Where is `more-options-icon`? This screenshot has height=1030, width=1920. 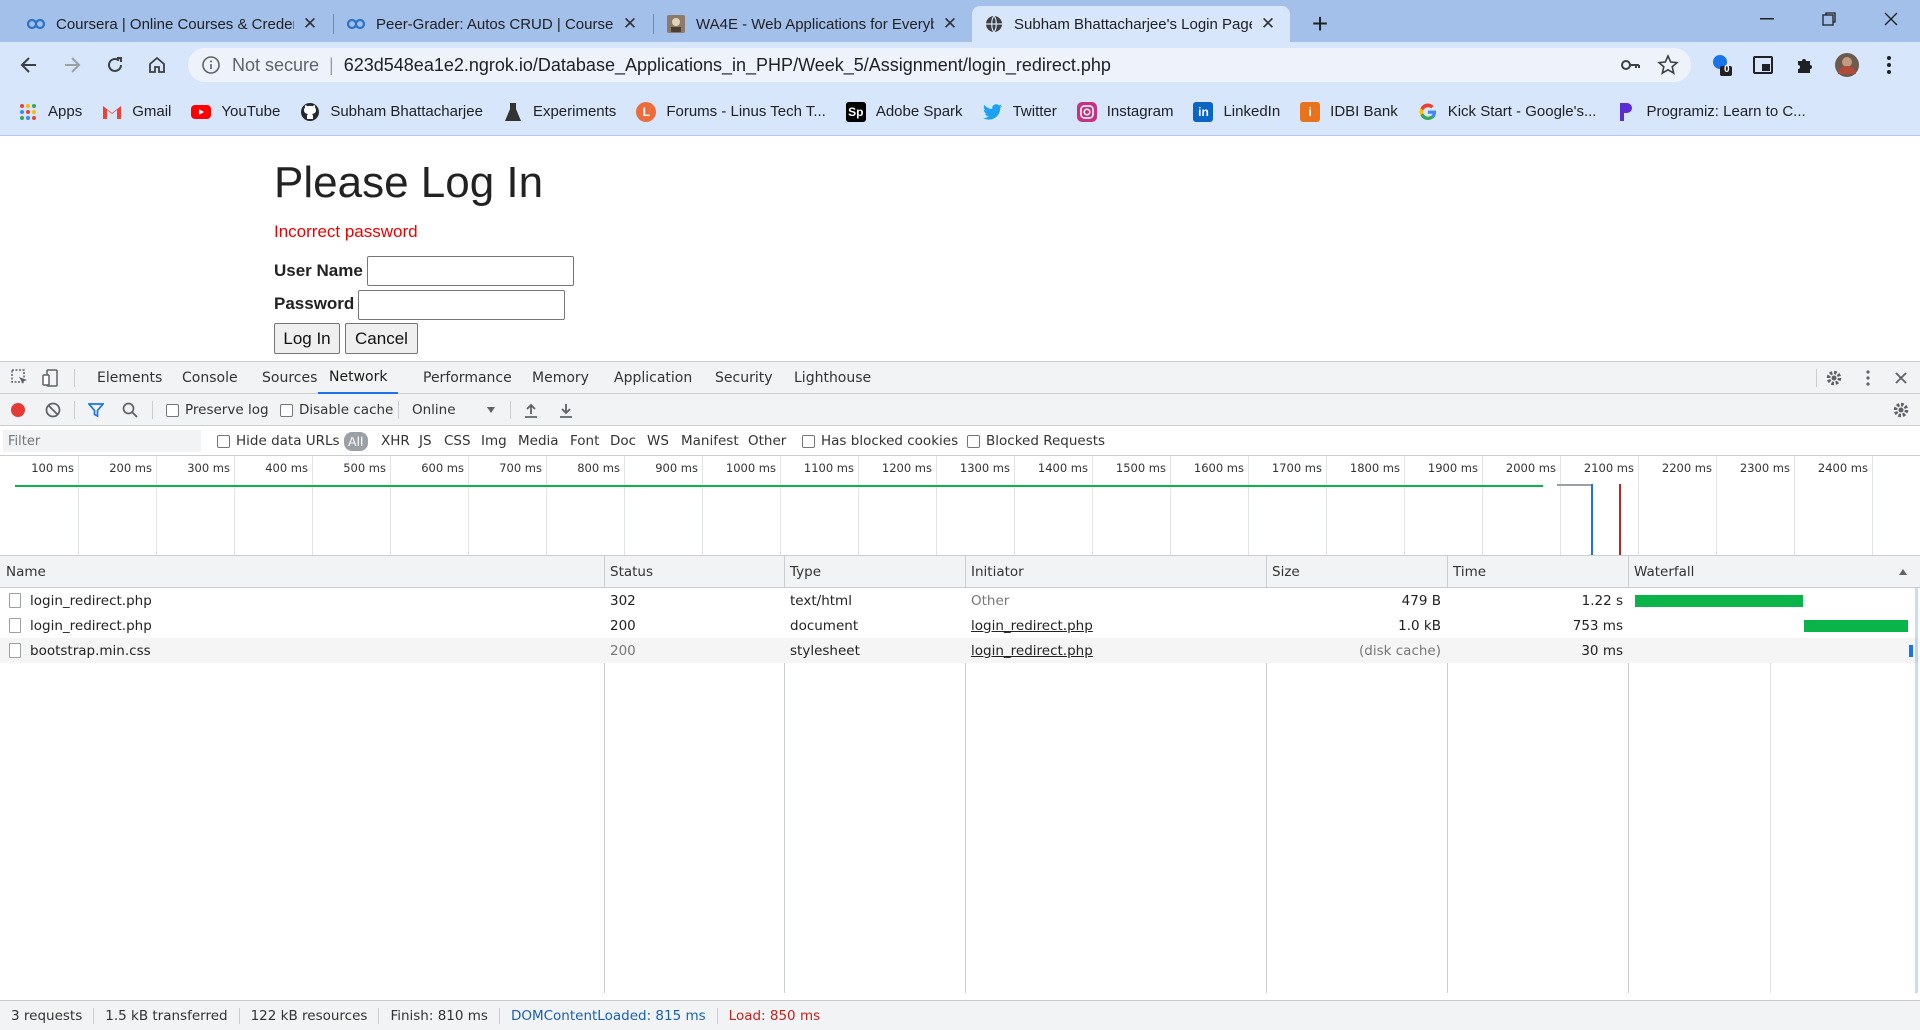 more-options-icon is located at coordinates (1868, 378).